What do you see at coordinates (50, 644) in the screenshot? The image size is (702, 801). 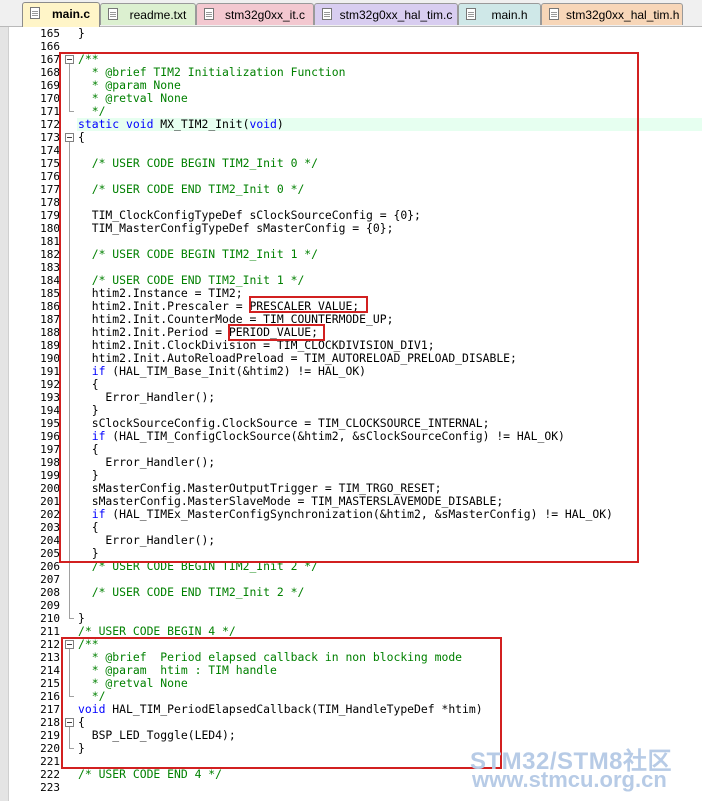 I see `line-number: 212` at bounding box center [50, 644].